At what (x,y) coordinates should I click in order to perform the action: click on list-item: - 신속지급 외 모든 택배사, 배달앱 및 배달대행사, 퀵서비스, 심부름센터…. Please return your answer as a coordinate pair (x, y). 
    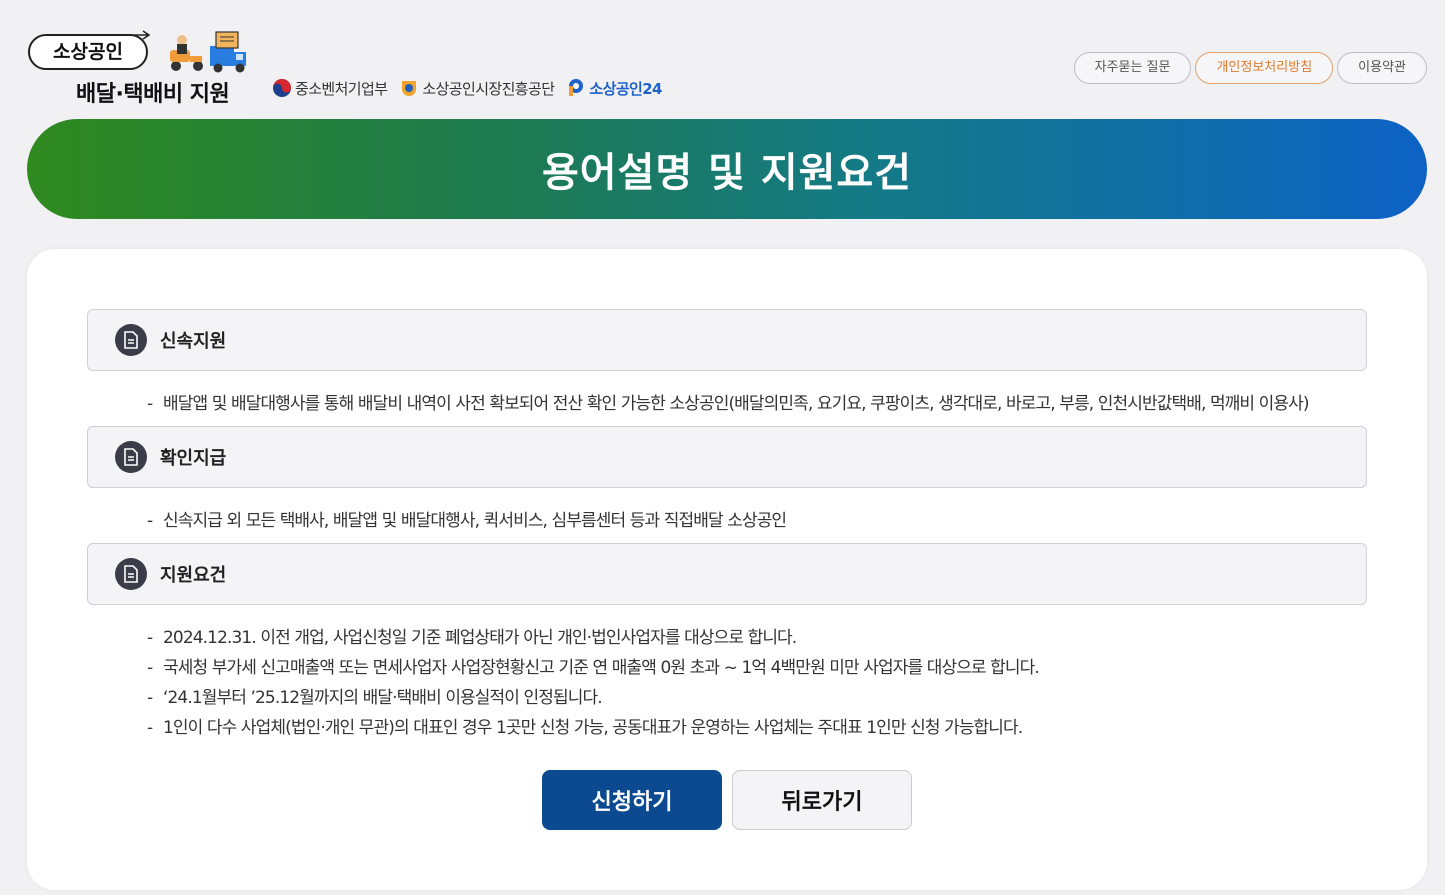
    Looking at the image, I should click on (467, 521).